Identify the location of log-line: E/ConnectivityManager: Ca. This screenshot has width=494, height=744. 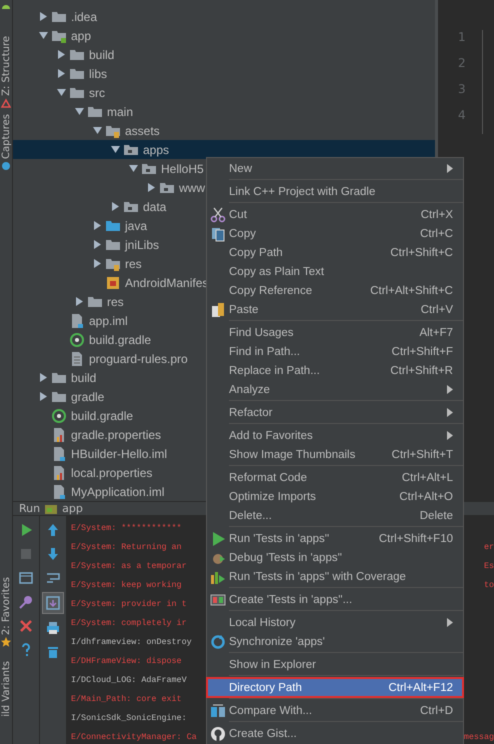
(134, 737).